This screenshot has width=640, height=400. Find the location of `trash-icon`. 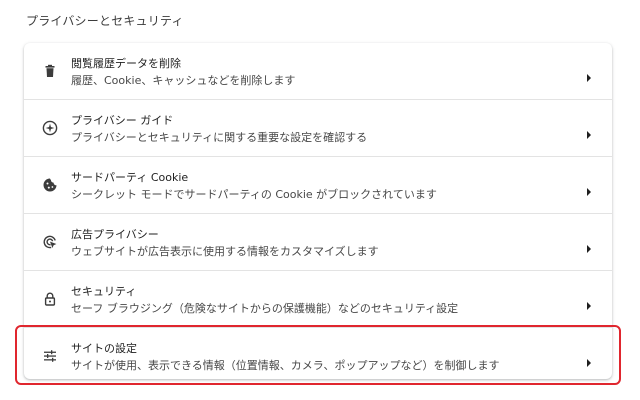

trash-icon is located at coordinates (50, 71).